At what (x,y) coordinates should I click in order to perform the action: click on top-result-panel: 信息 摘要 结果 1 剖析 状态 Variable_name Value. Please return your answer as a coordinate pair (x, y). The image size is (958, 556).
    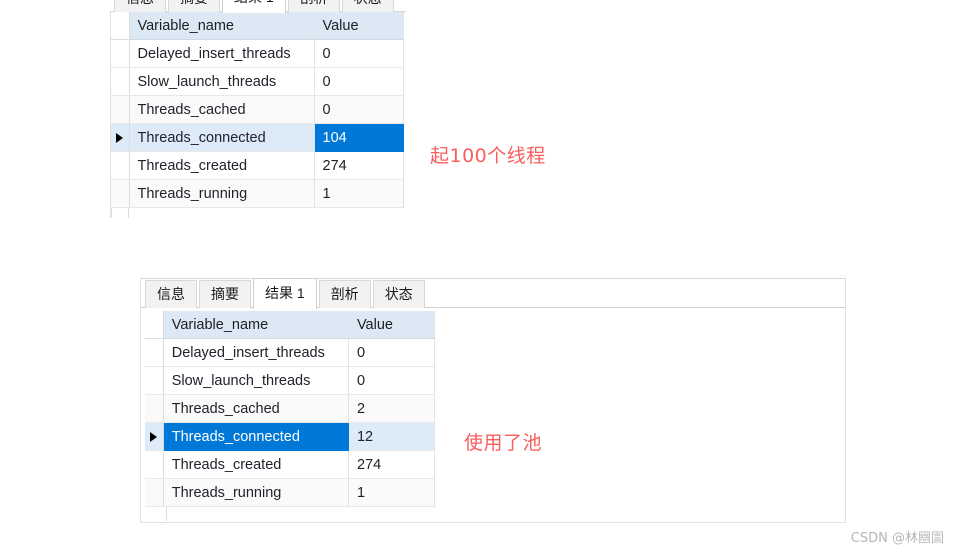
    Looking at the image, I should click on (258, 109).